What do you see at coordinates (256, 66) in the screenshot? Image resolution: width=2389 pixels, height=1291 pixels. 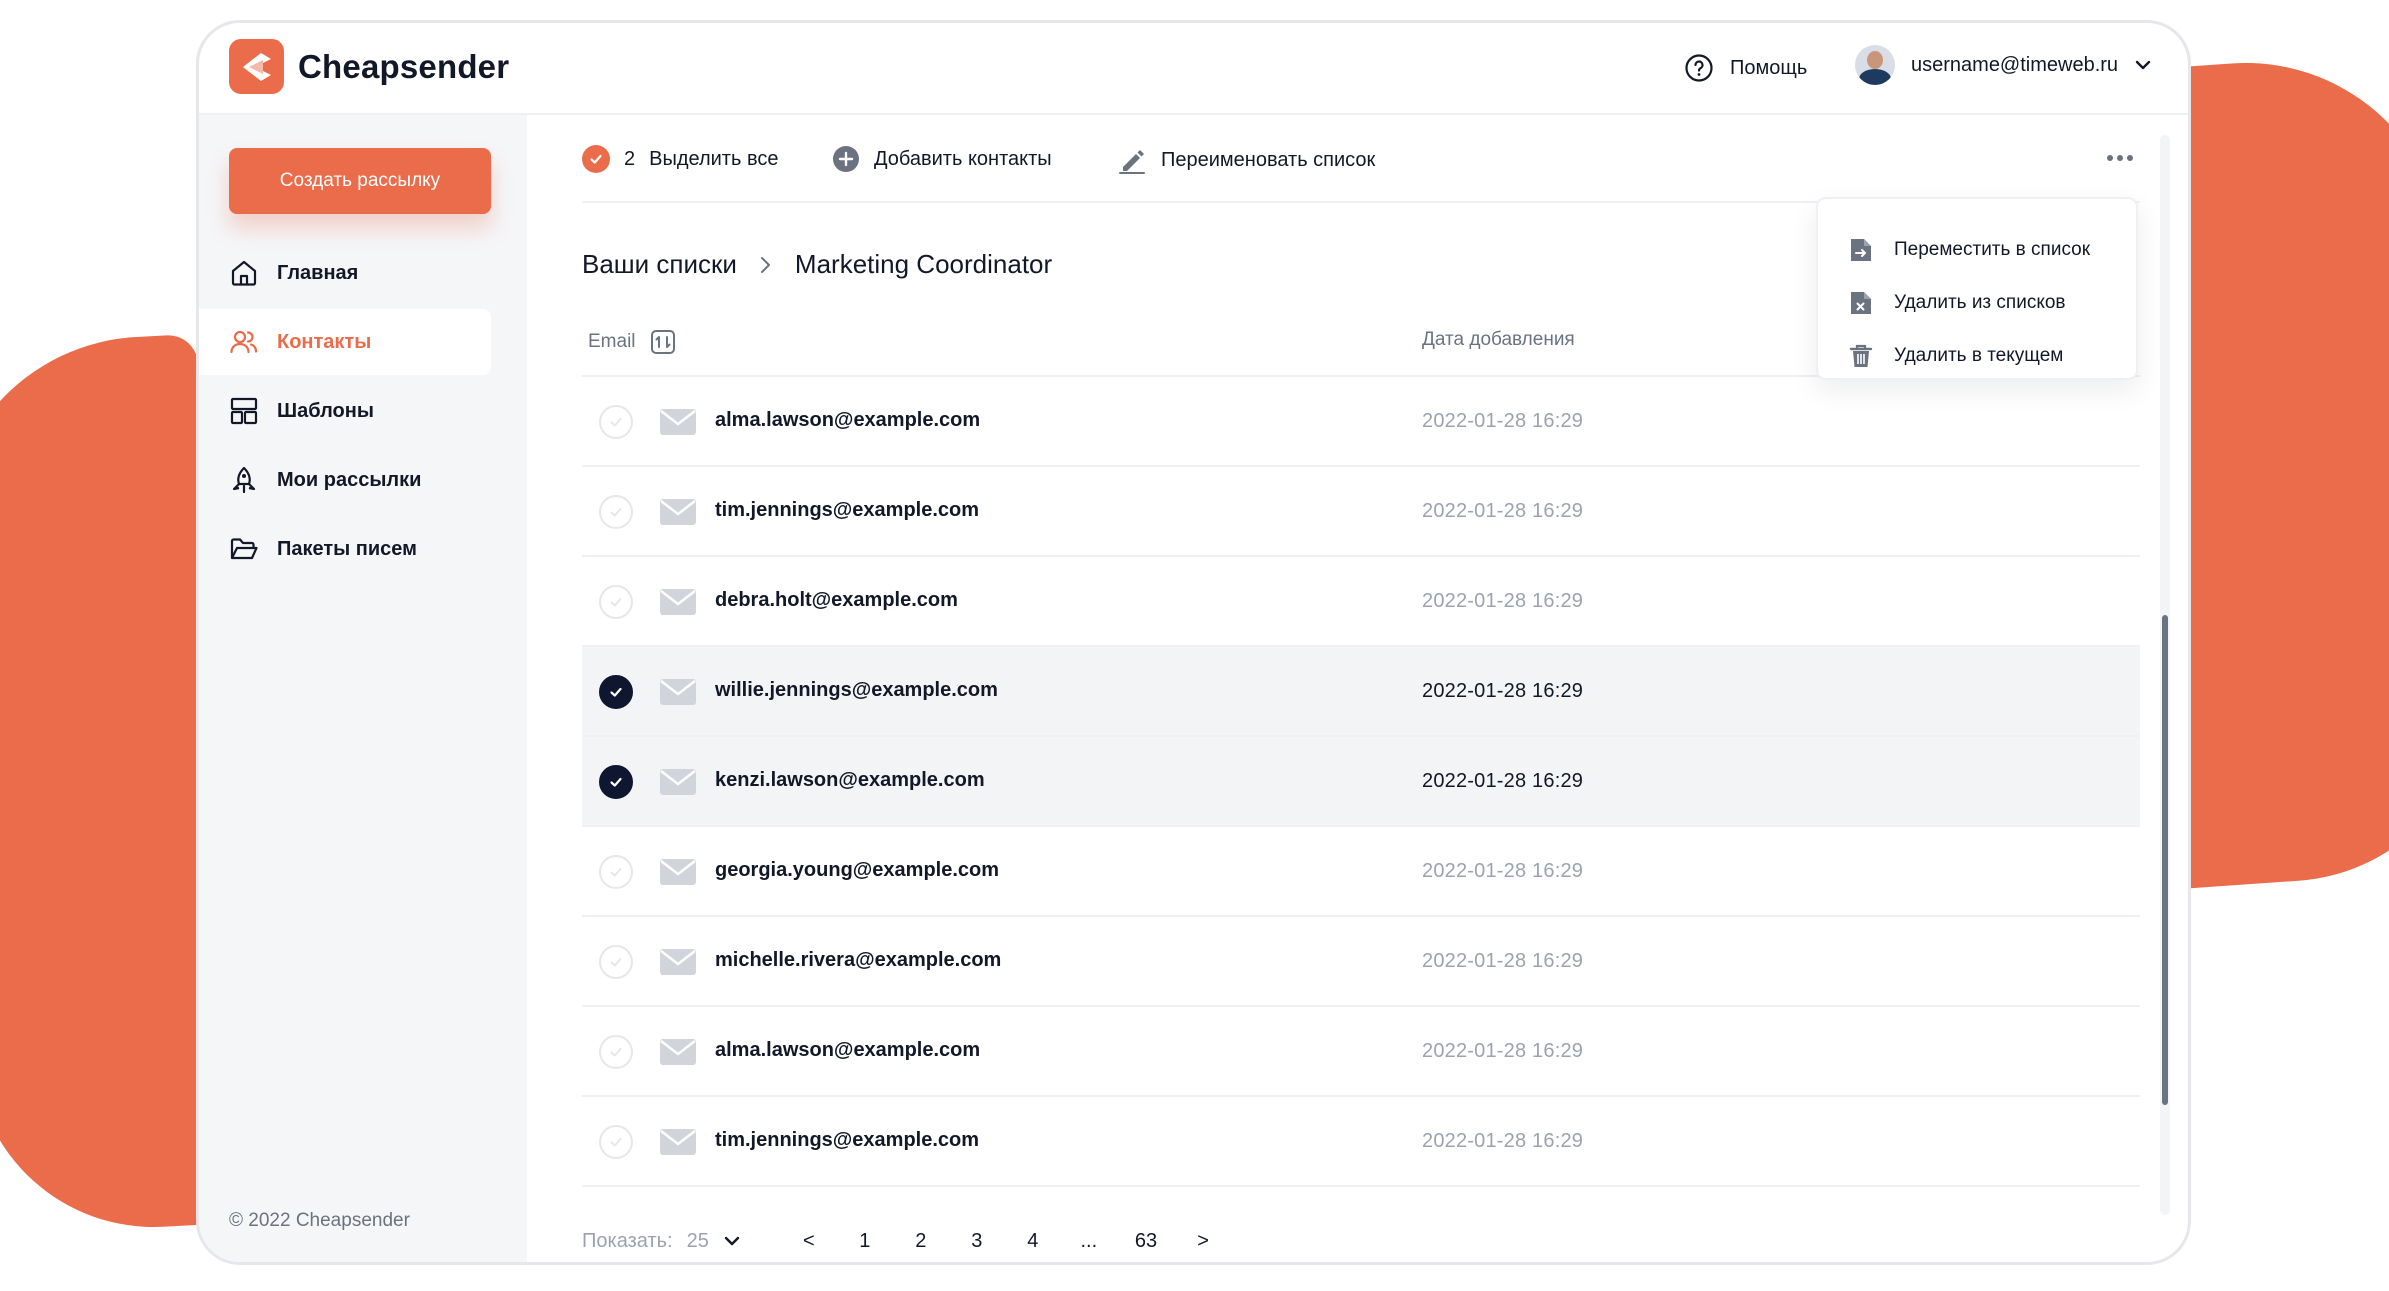 I see `logo-icon` at bounding box center [256, 66].